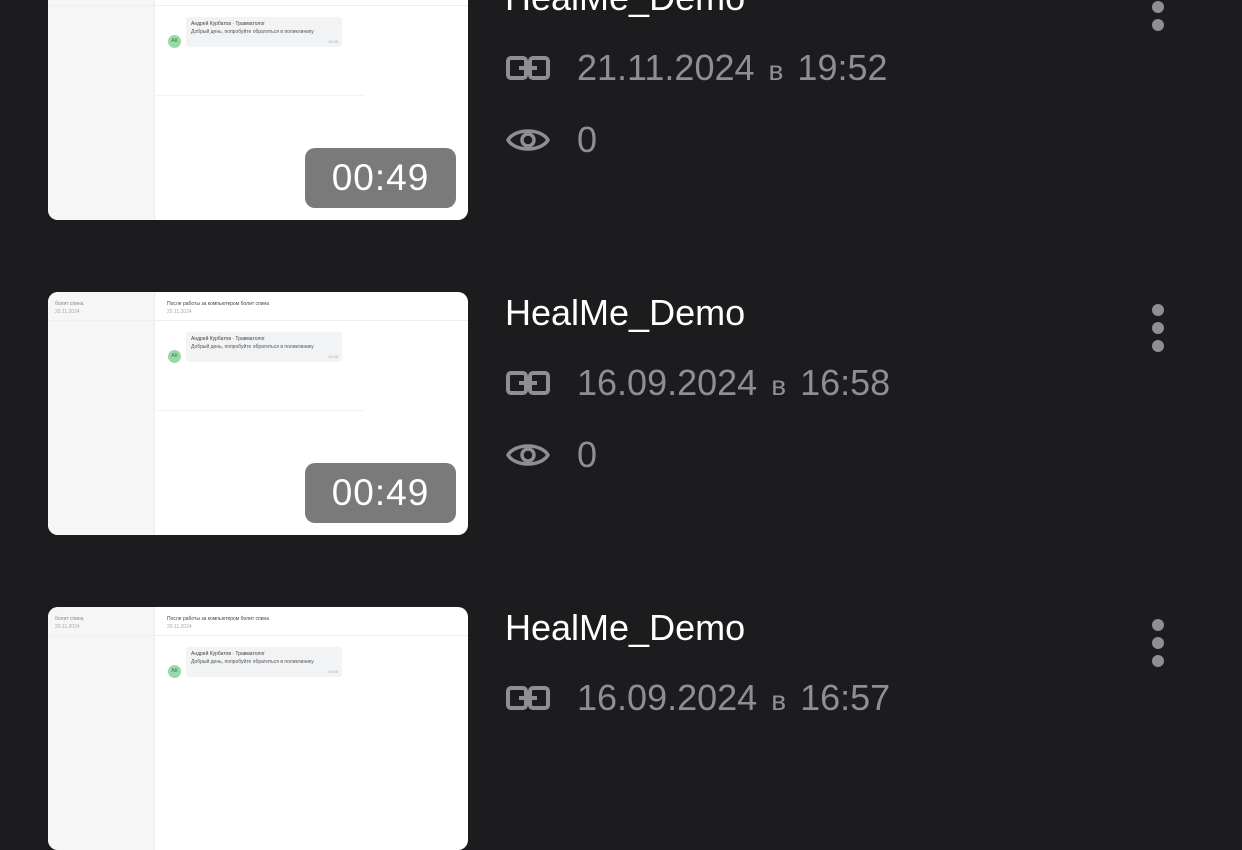 Image resolution: width=1242 pixels, height=850 pixels. I want to click on recording-time: 16:57, so click(845, 697).